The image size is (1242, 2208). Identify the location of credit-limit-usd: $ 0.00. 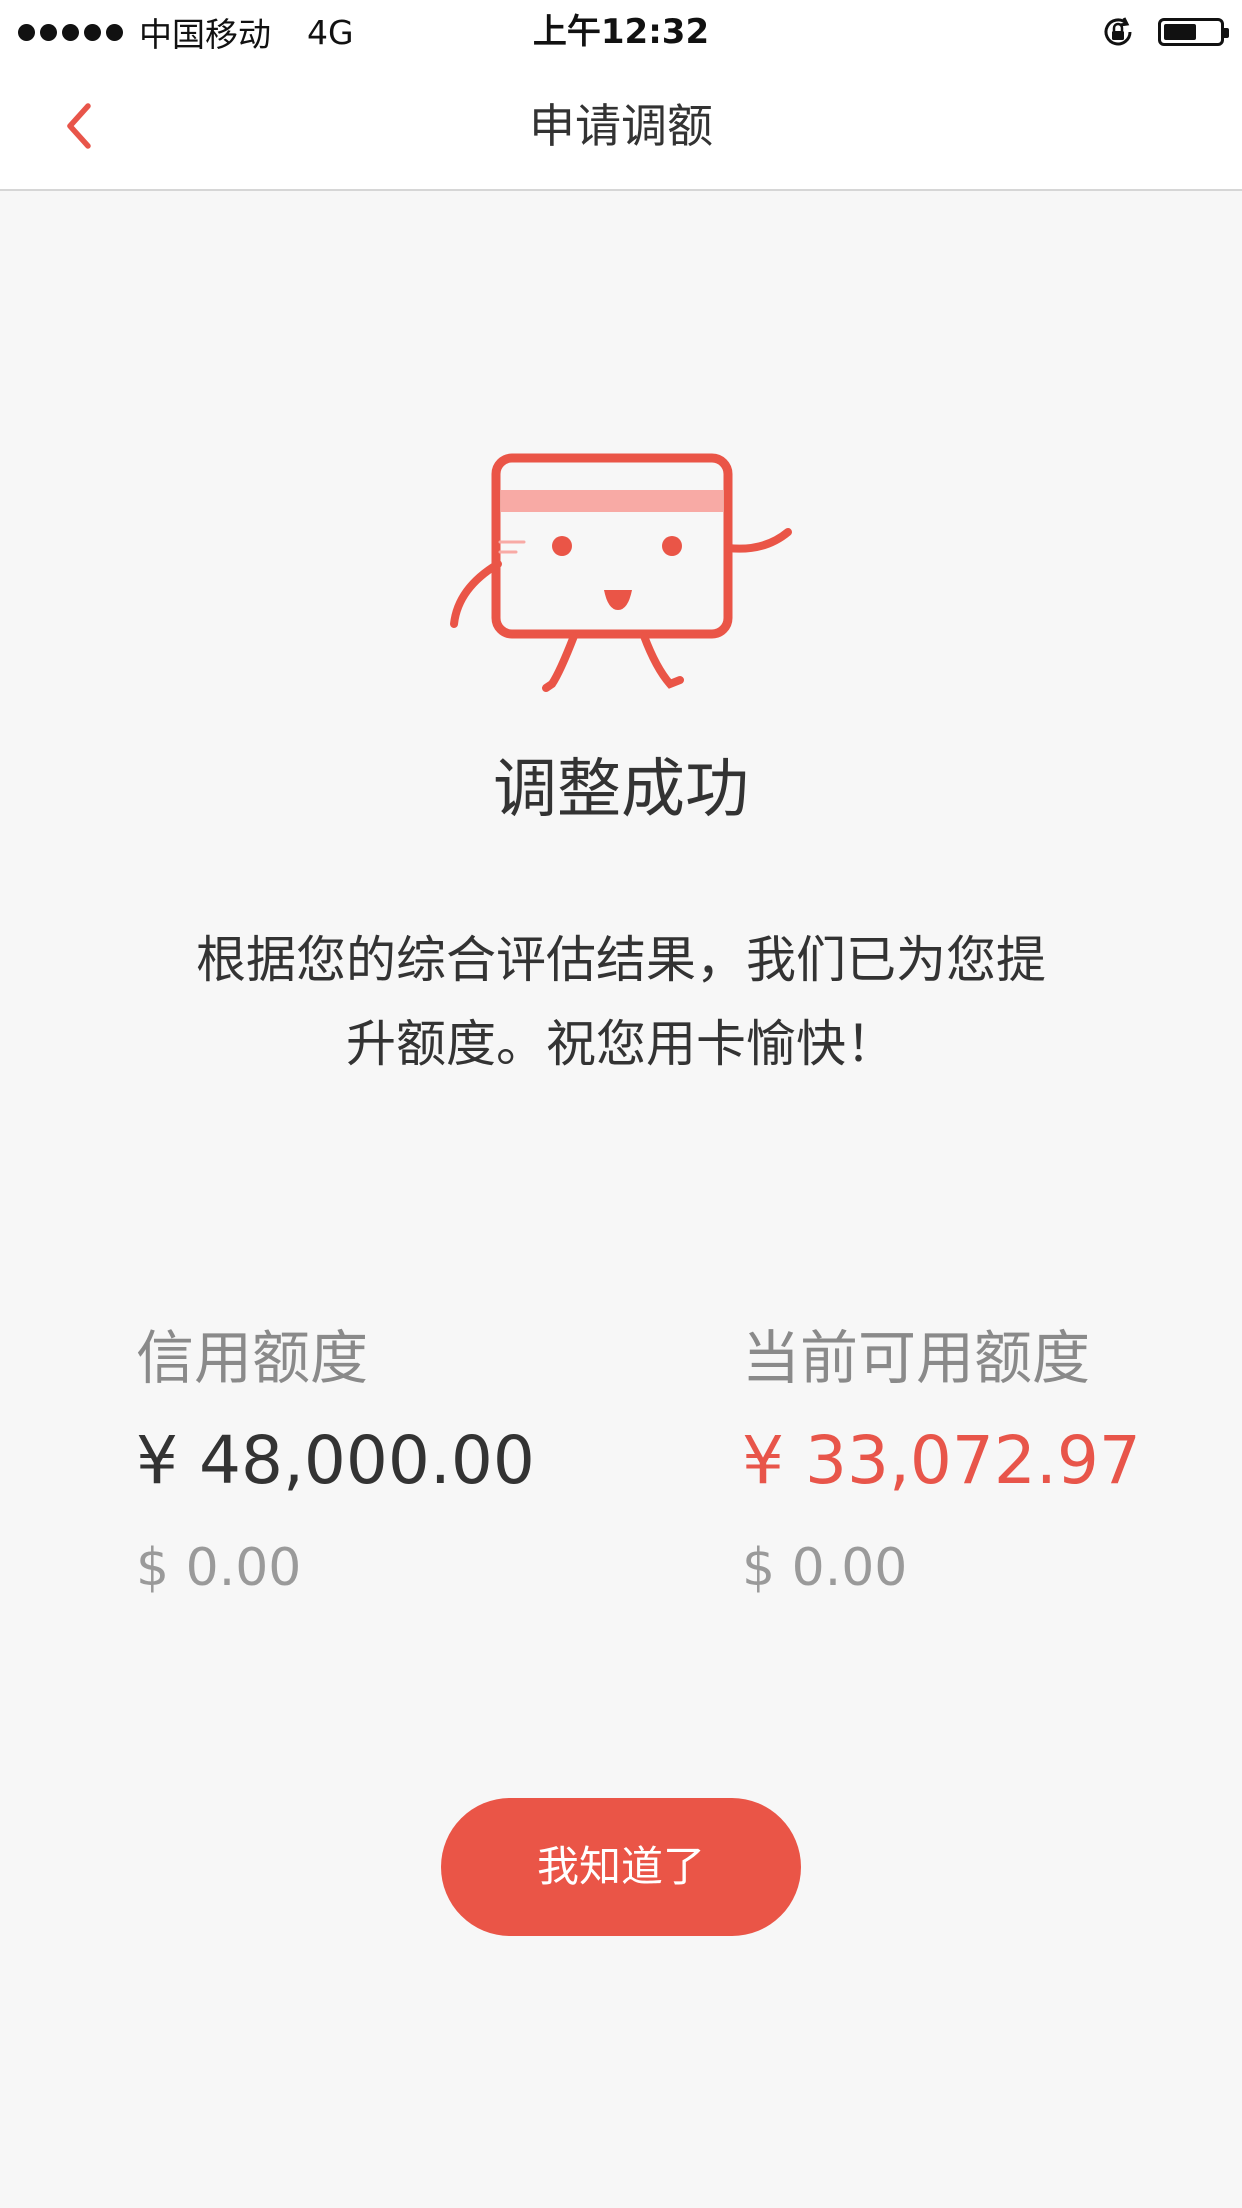
(219, 1568).